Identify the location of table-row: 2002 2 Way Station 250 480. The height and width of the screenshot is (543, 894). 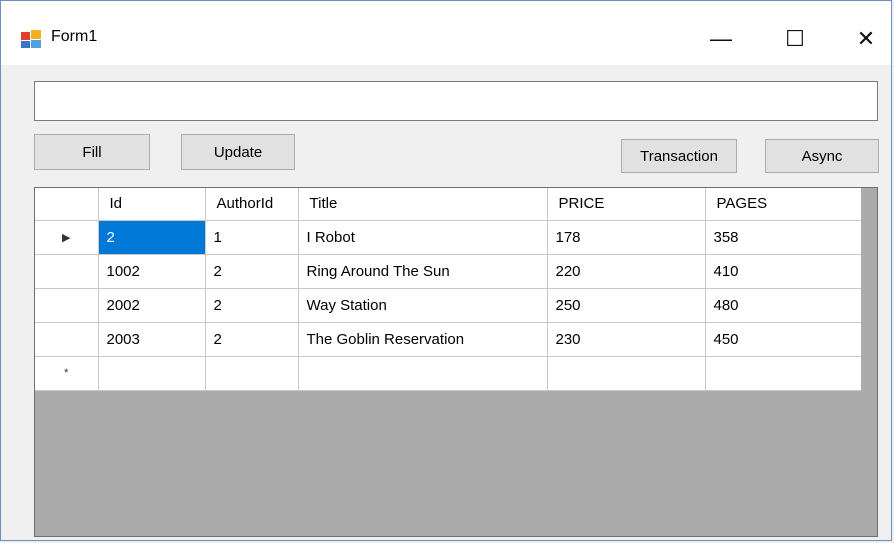
(449, 305).